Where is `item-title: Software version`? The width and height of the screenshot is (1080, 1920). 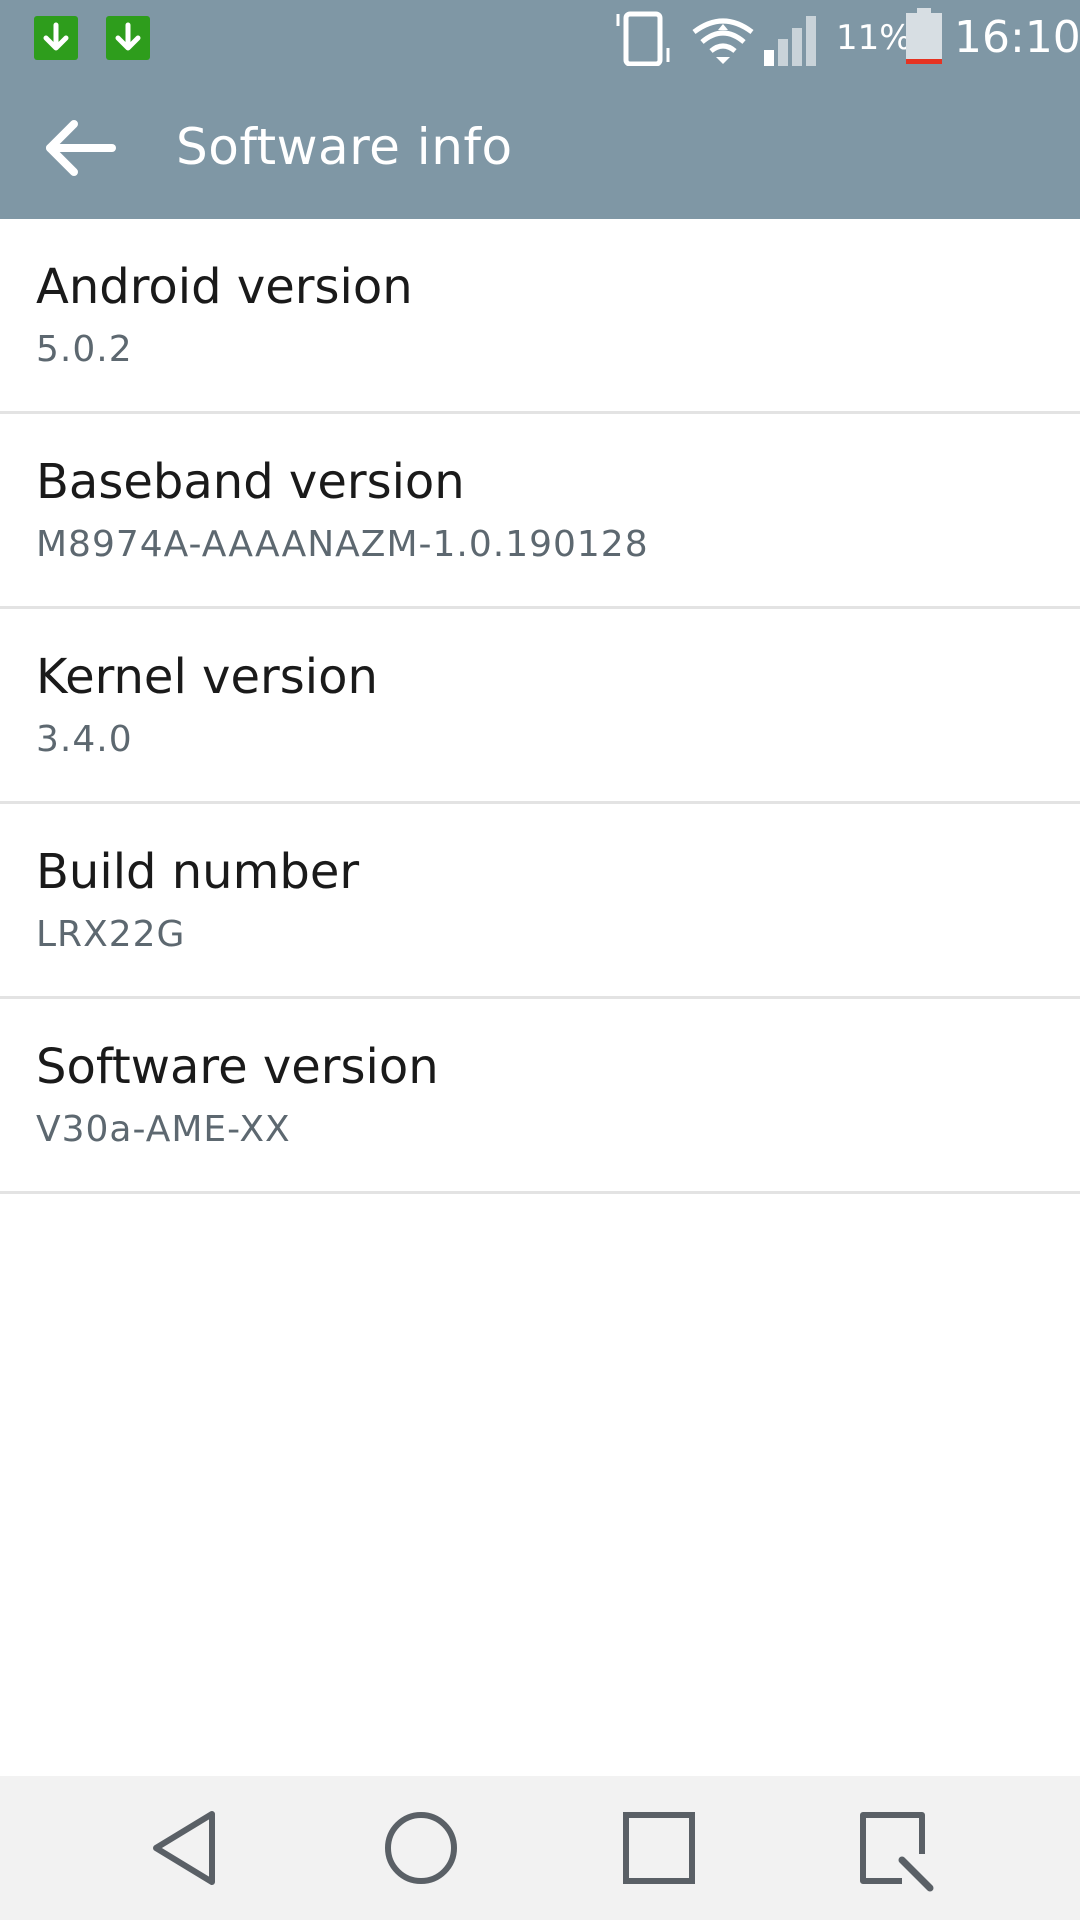 item-title: Software version is located at coordinates (237, 1067).